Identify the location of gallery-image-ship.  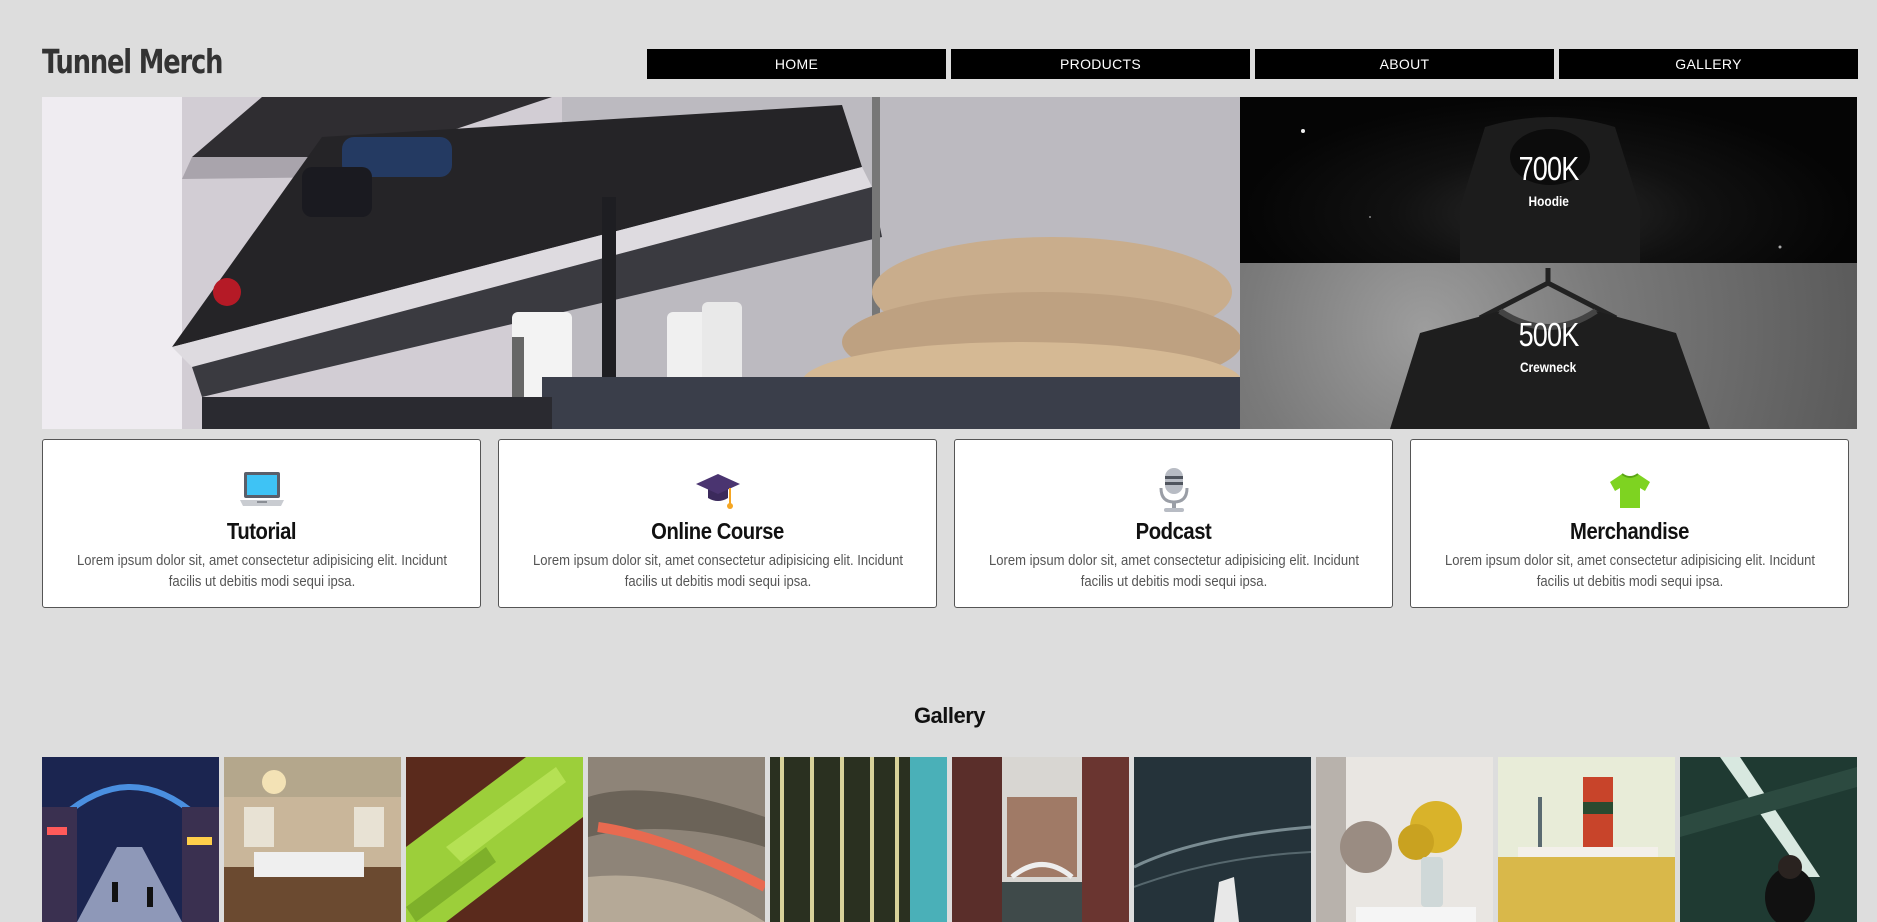
(1586, 839).